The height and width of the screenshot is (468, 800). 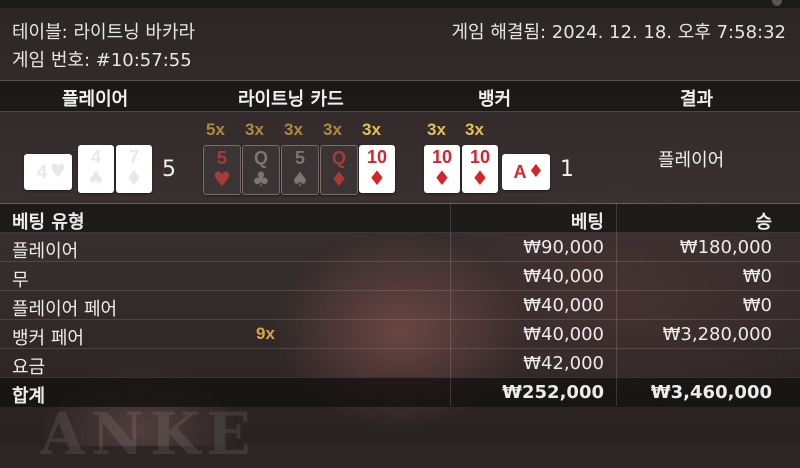 What do you see at coordinates (291, 99) in the screenshot?
I see `lightning-header: 라이트닝 카드` at bounding box center [291, 99].